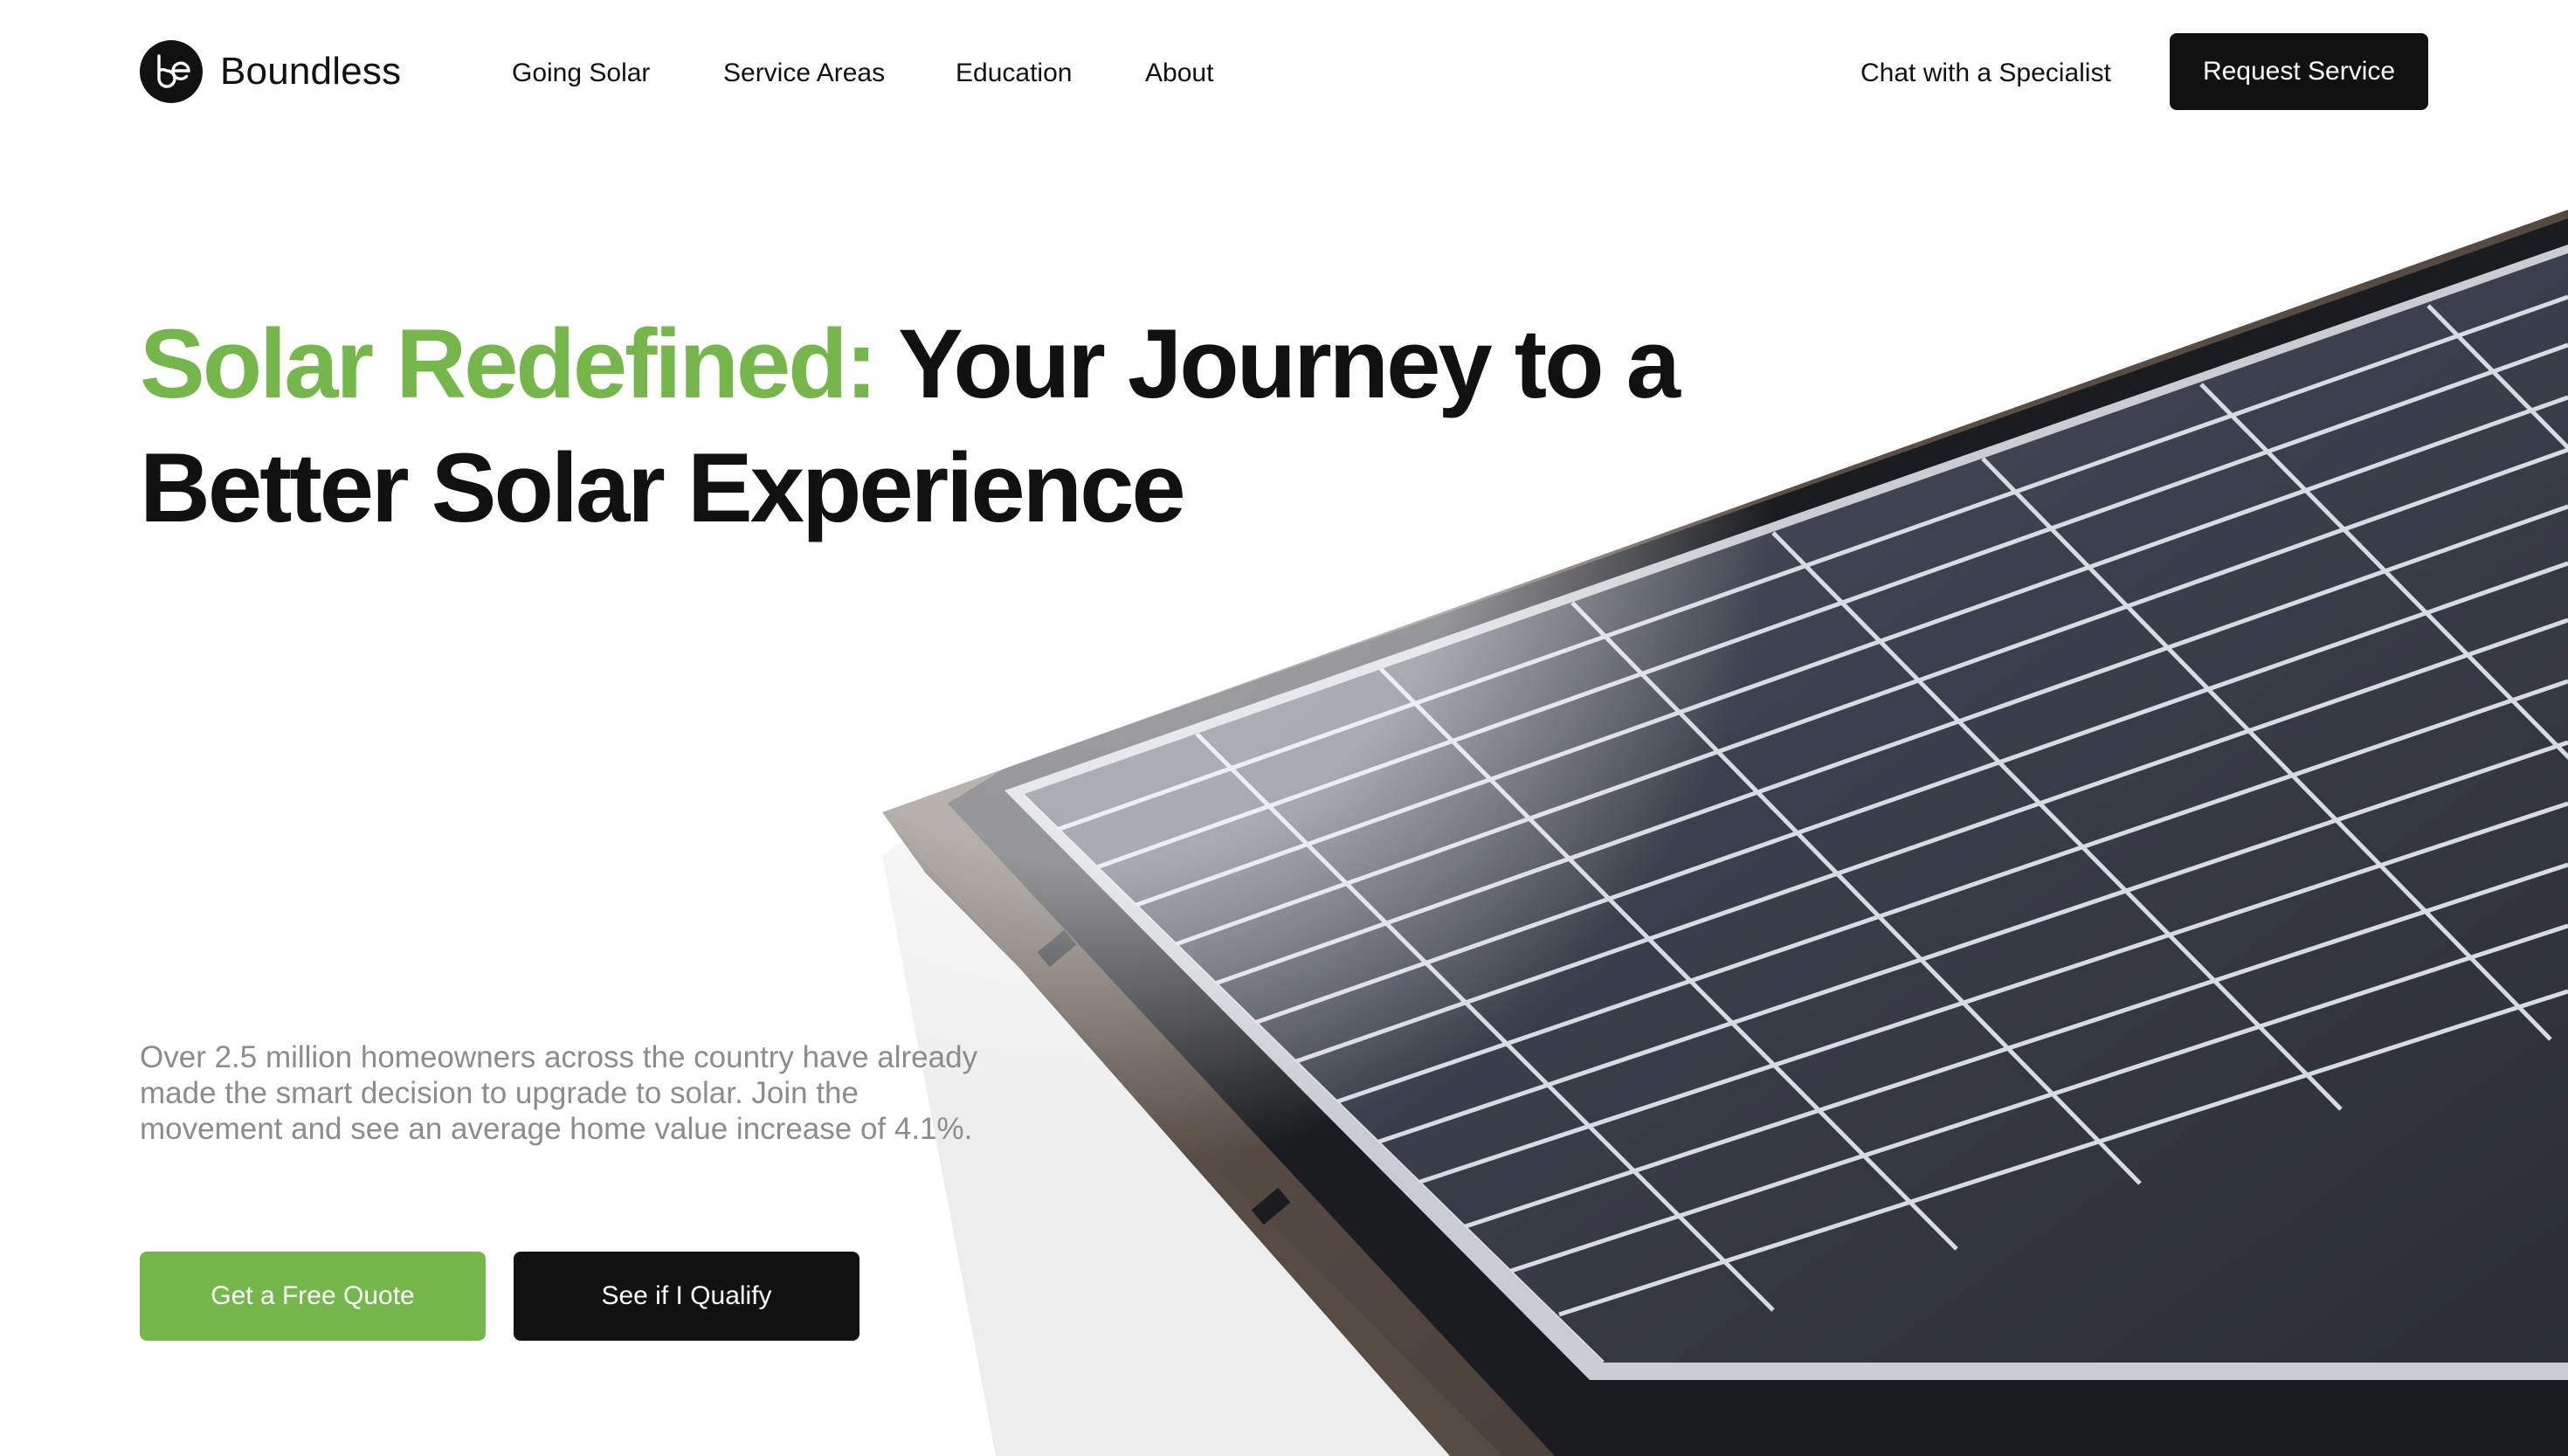 This screenshot has height=1456, width=2568. I want to click on nav-item-service-areas: Service Areas, so click(804, 73).